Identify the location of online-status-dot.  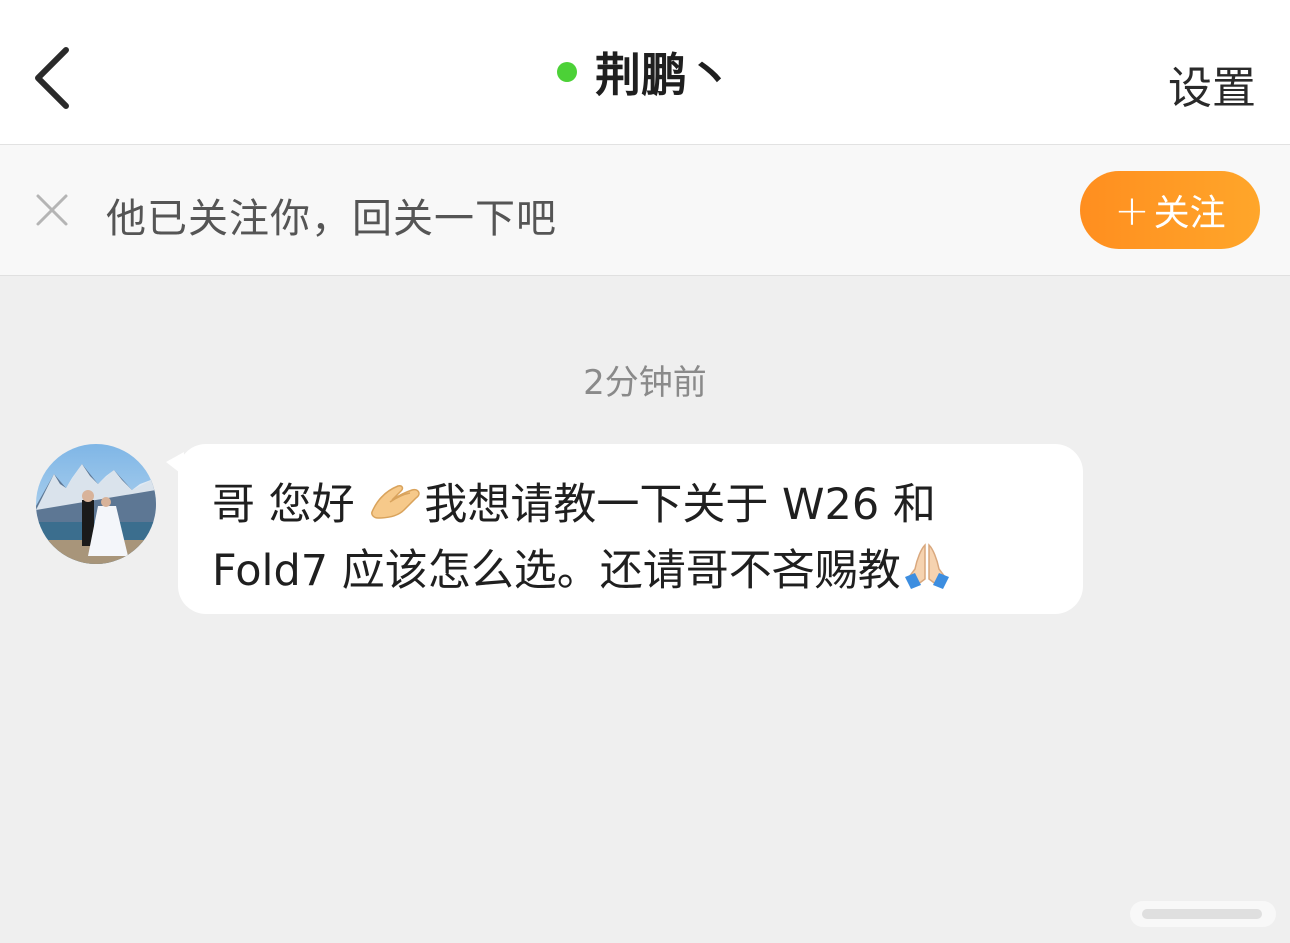
(567, 72).